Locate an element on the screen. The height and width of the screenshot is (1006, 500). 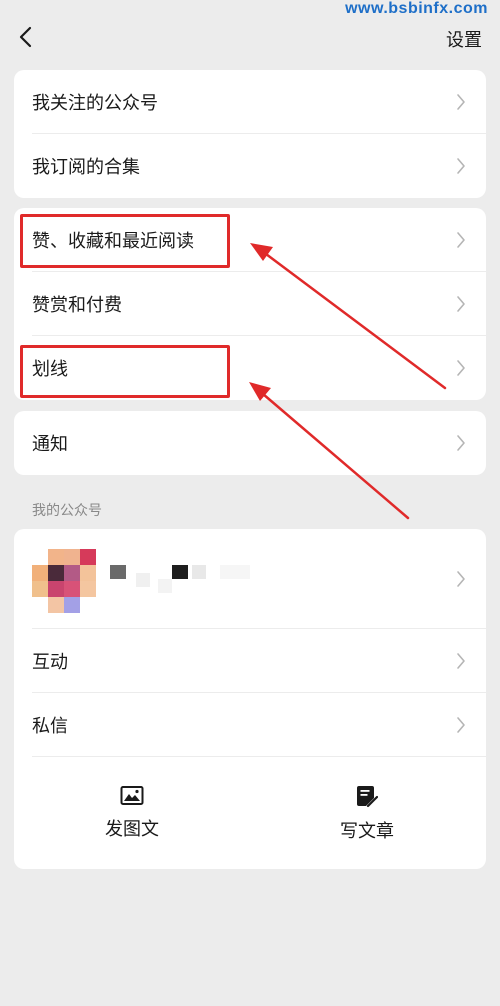
row-label: 赞赏和付费 is located at coordinates (77, 305).